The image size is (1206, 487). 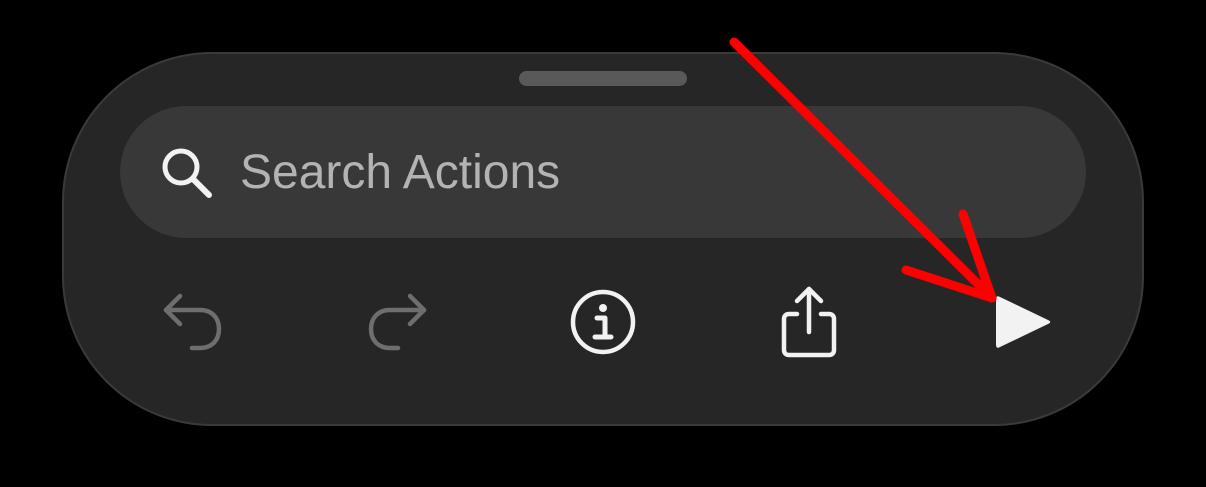 I want to click on sheet-grabber-handle, so click(x=603, y=78).